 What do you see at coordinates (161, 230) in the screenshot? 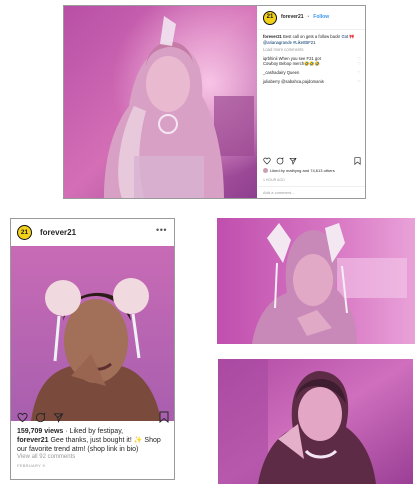
I see `more-options-icon: •••` at bounding box center [161, 230].